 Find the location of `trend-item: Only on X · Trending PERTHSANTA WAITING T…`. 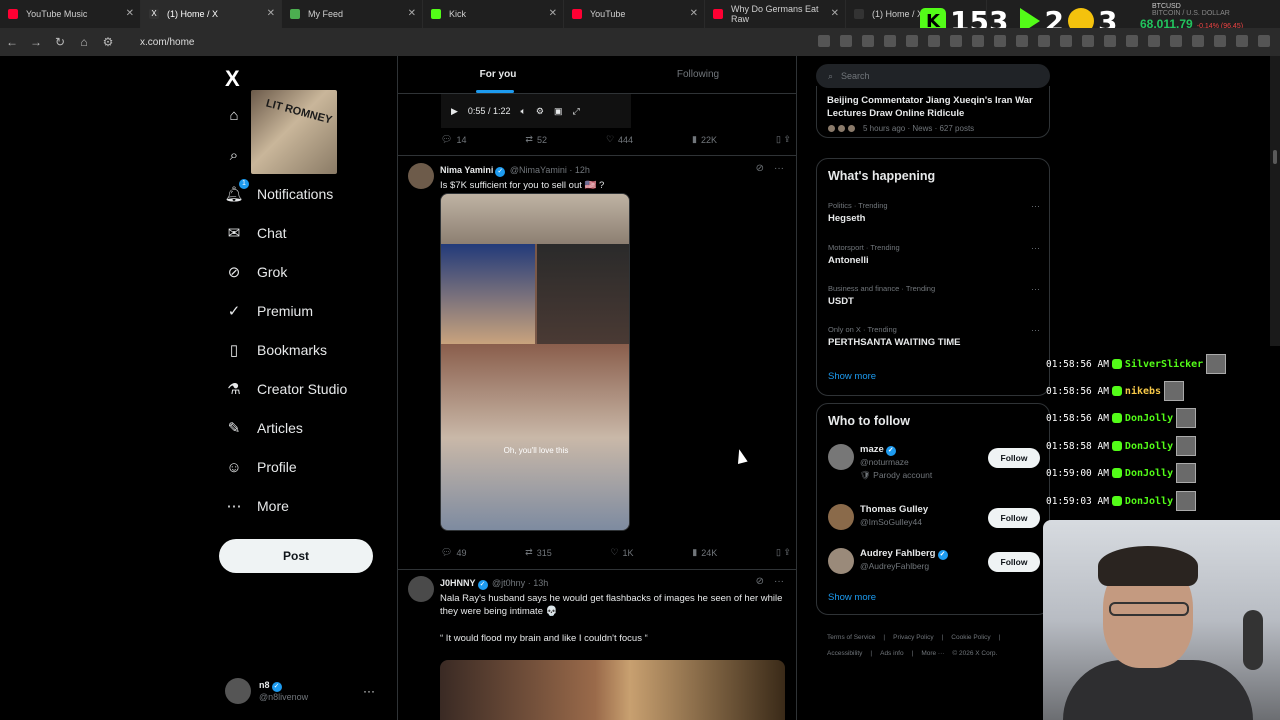

trend-item: Only on X · Trending PERTHSANTA WAITING T… is located at coordinates (934, 336).